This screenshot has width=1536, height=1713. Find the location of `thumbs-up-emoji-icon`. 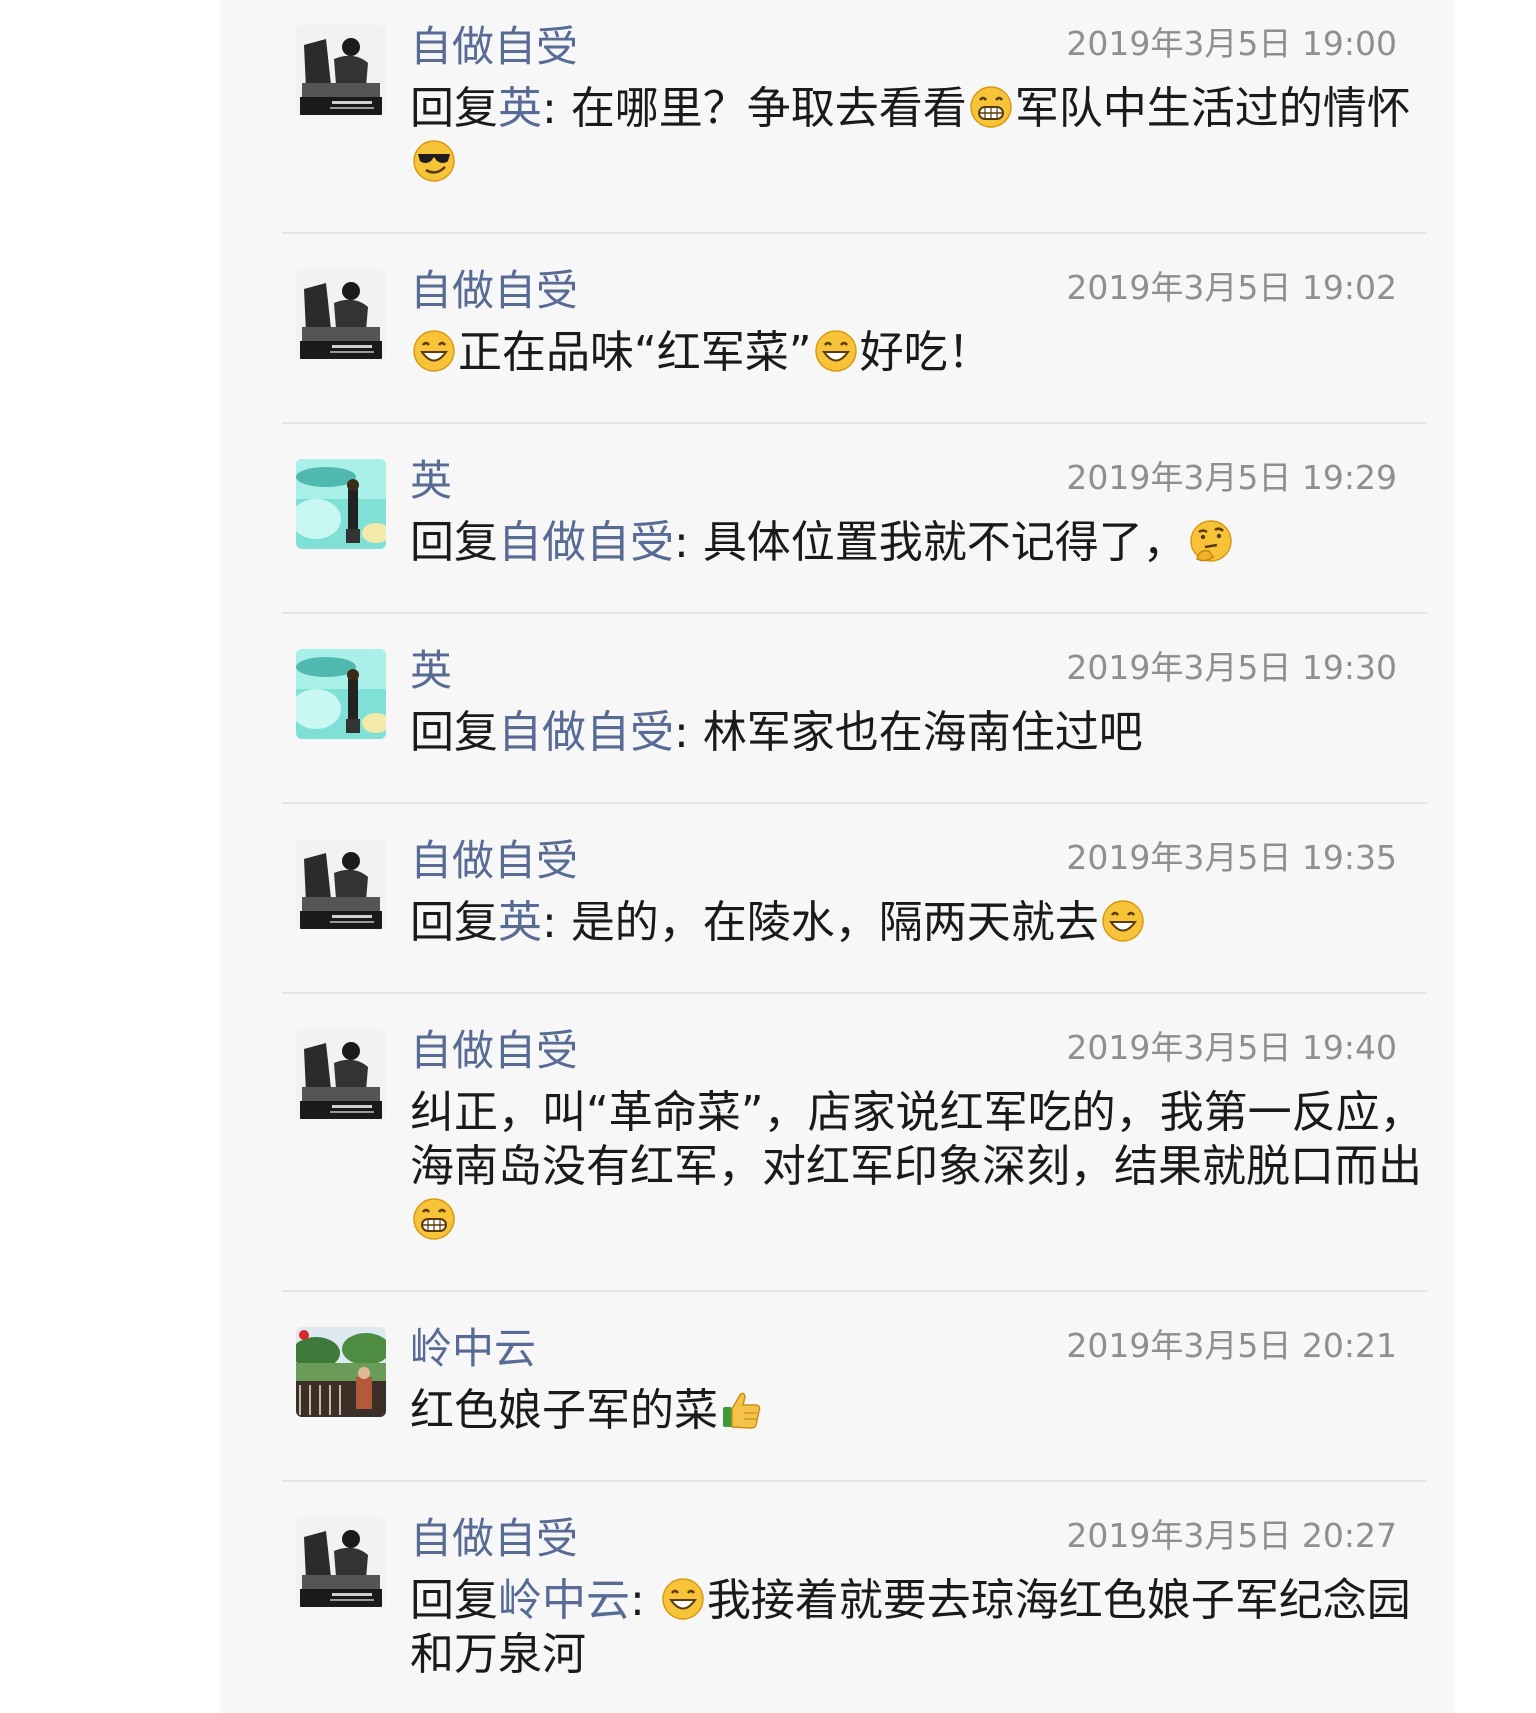

thumbs-up-emoji-icon is located at coordinates (742, 1409).